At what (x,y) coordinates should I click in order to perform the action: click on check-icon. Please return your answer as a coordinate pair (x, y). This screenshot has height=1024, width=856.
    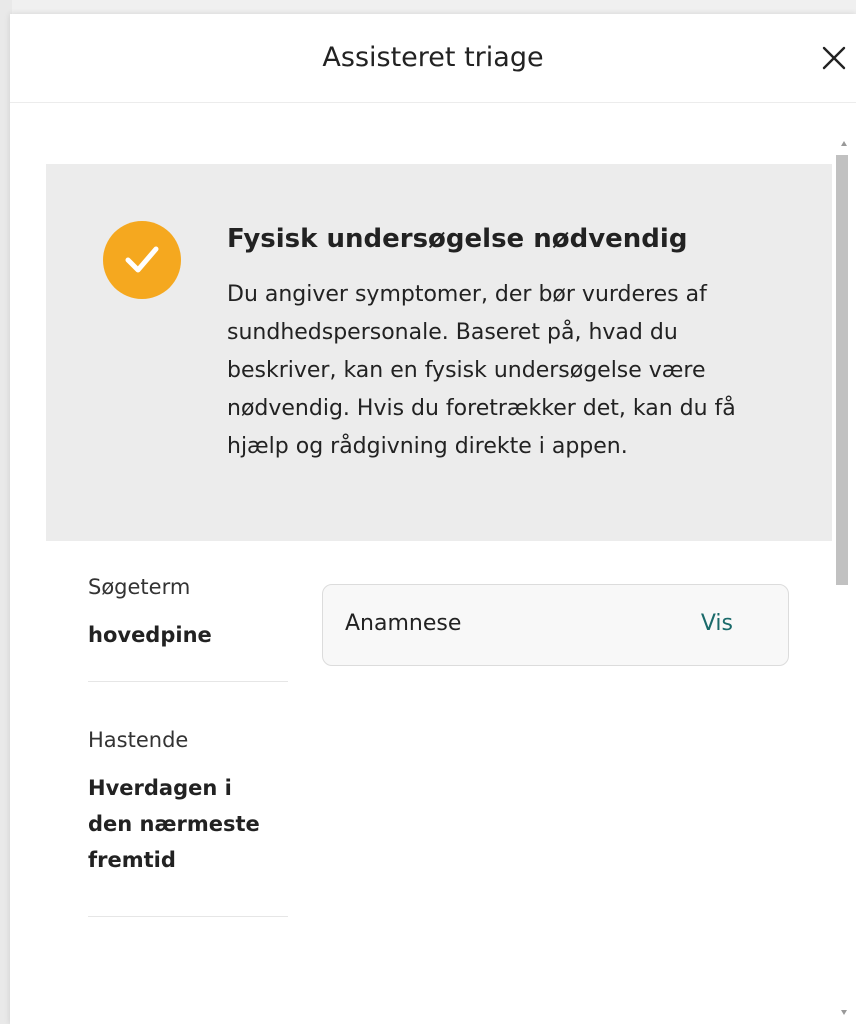
    Looking at the image, I should click on (142, 259).